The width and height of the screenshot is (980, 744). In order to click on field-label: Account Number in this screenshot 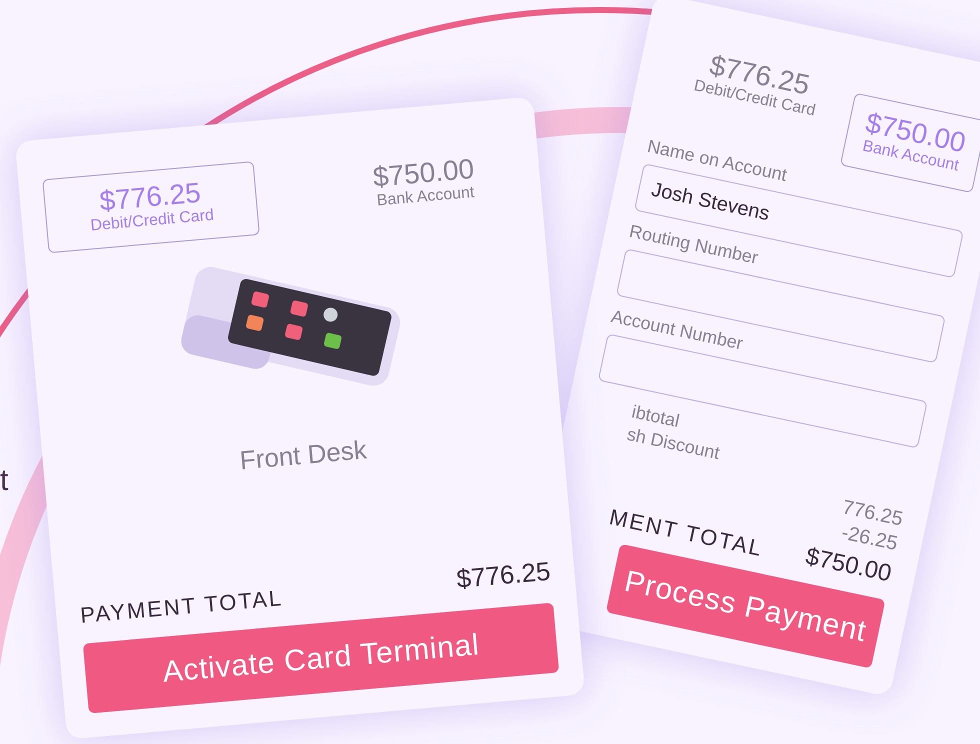, I will do `click(677, 330)`.